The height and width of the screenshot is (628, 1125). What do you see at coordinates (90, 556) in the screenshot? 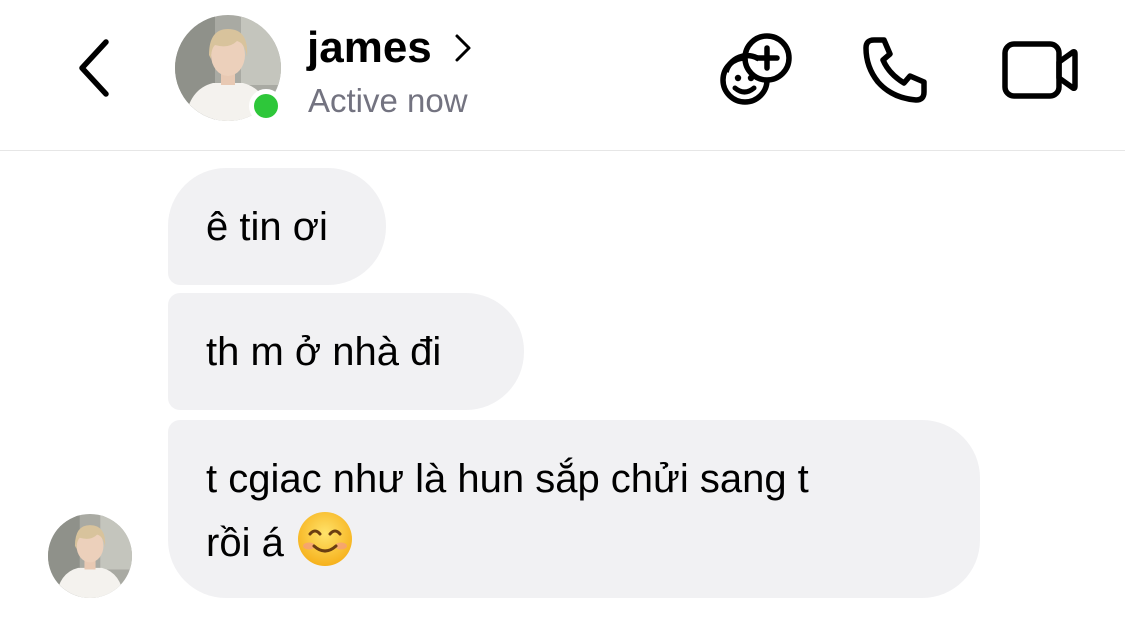
I see `sender-avatar` at bounding box center [90, 556].